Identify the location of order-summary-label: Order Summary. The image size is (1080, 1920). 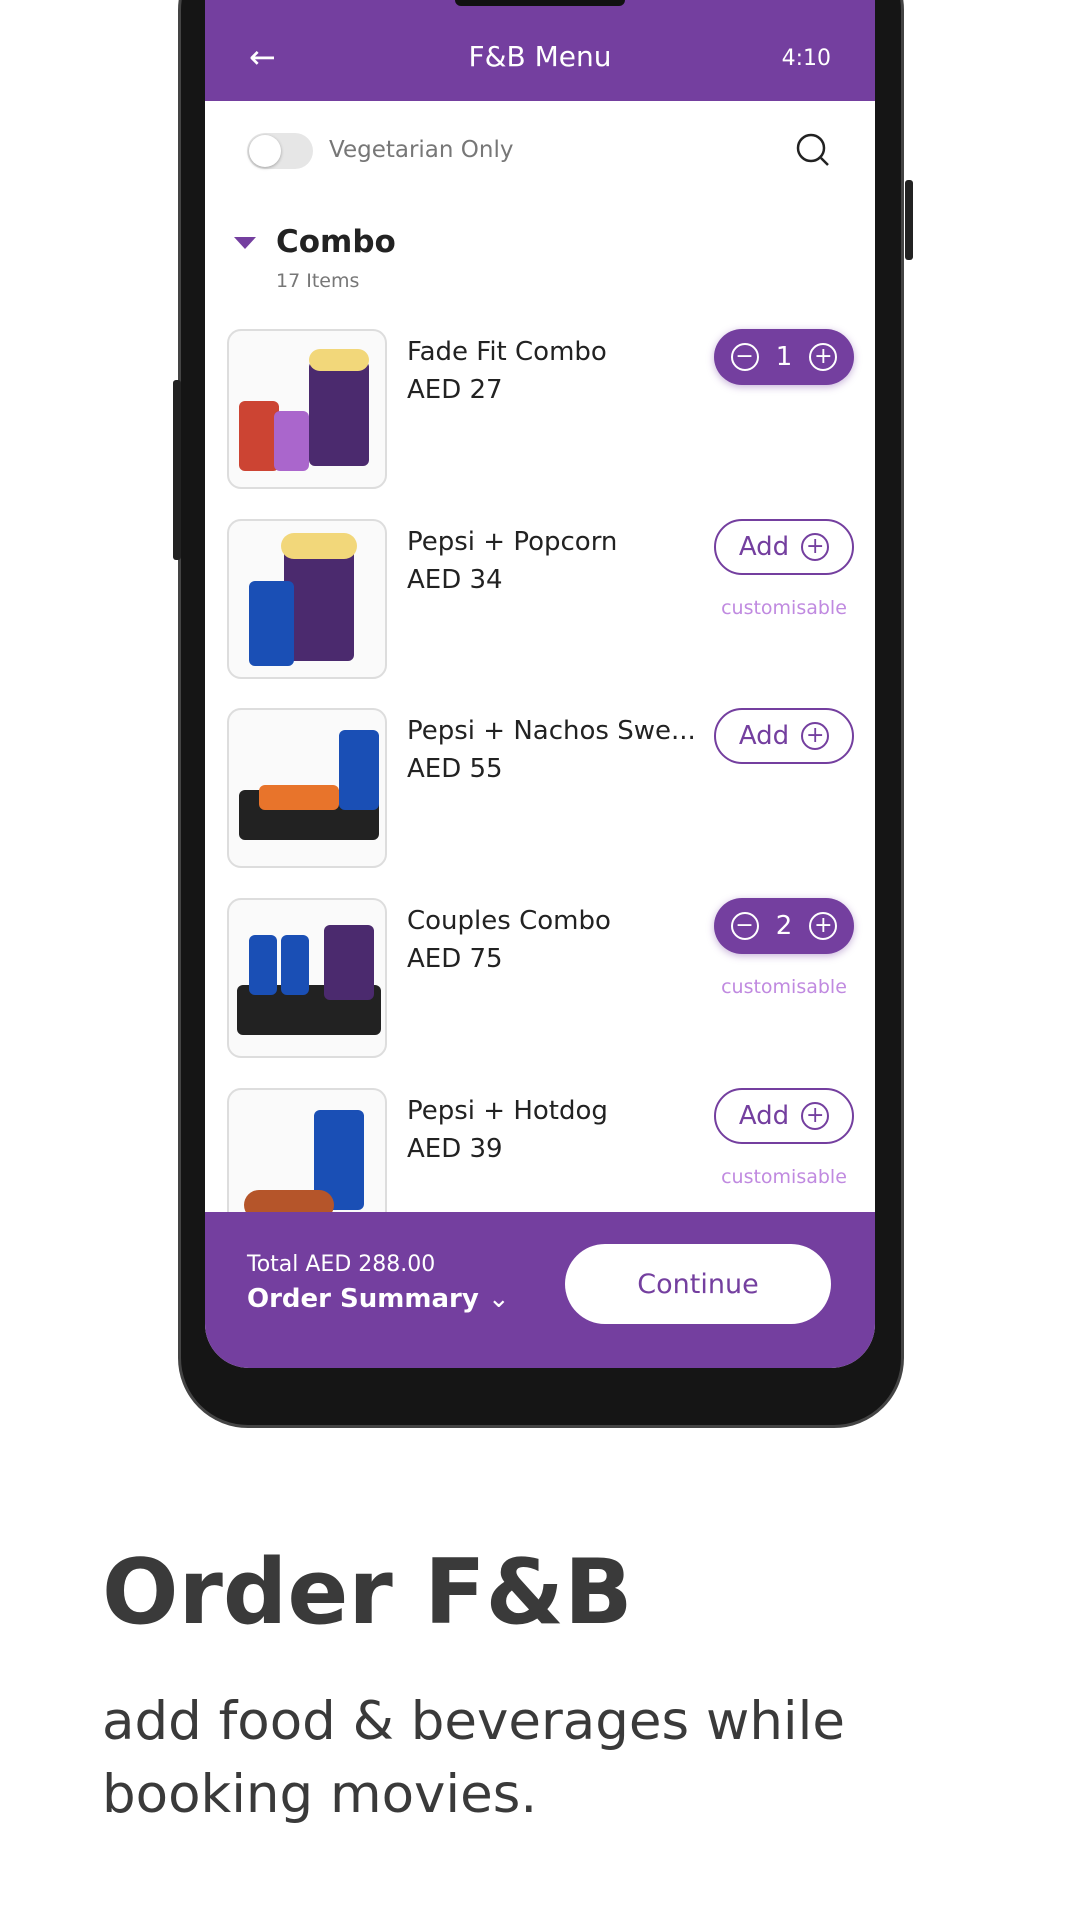
(363, 1299).